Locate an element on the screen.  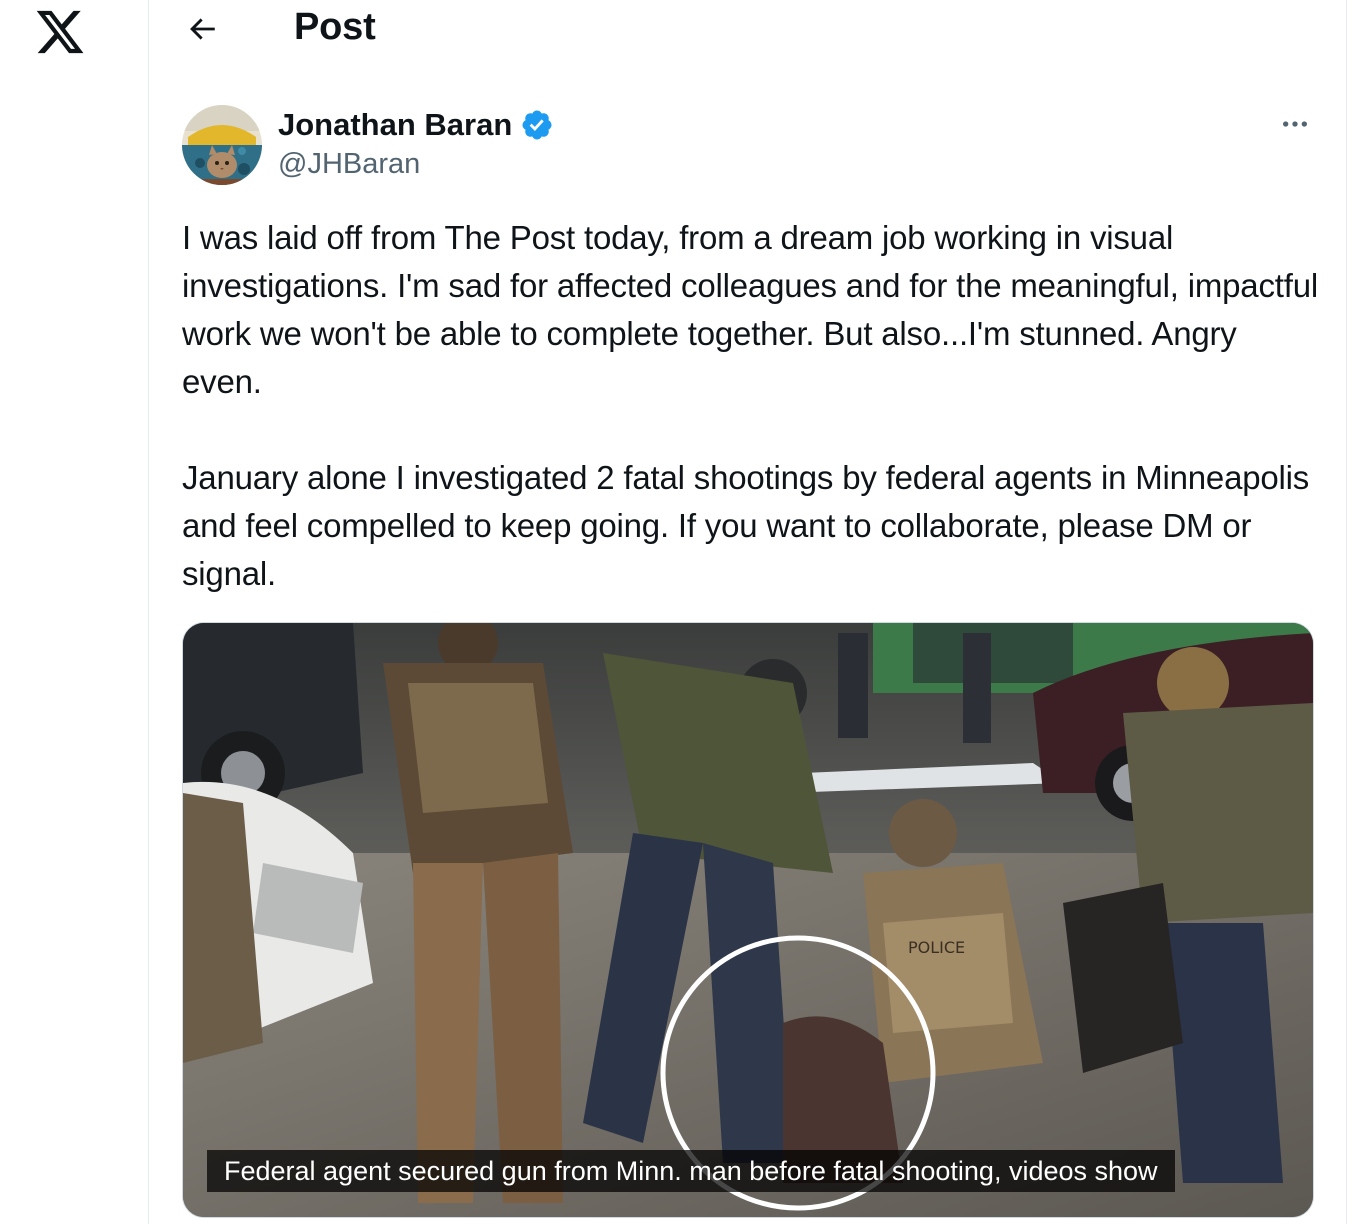
author-name: Jonathan Baran is located at coordinates (416, 125).